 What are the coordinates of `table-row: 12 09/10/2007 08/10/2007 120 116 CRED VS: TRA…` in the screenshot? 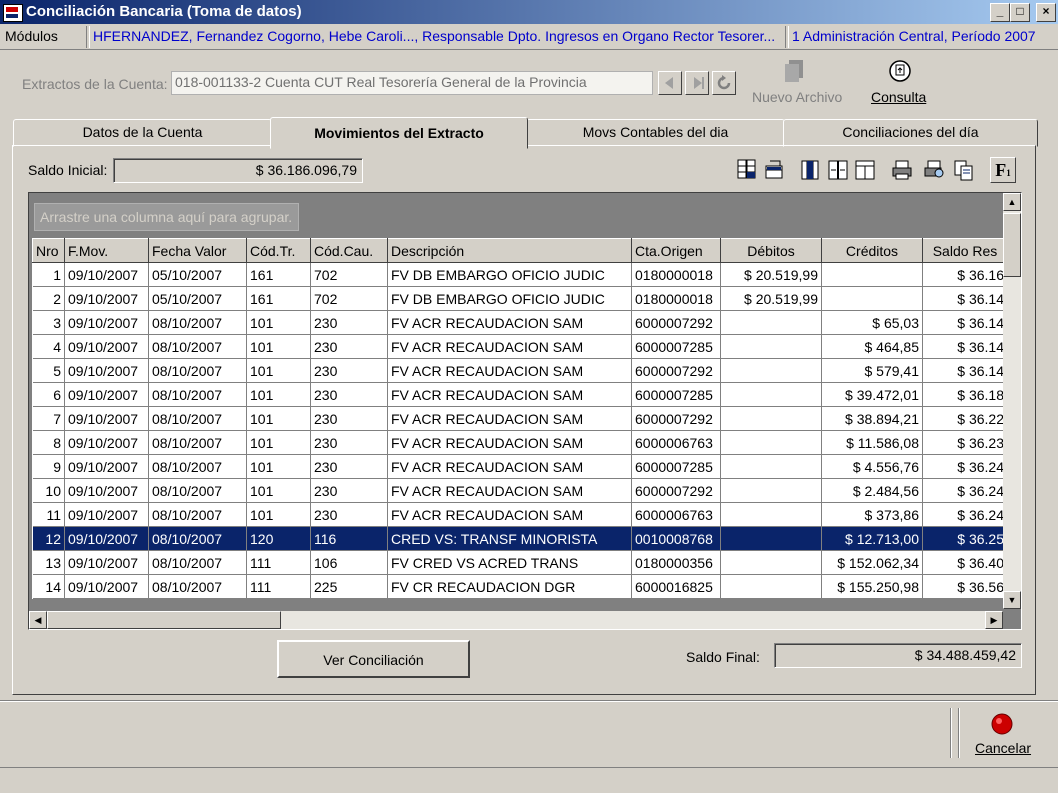 It's located at (520, 538).